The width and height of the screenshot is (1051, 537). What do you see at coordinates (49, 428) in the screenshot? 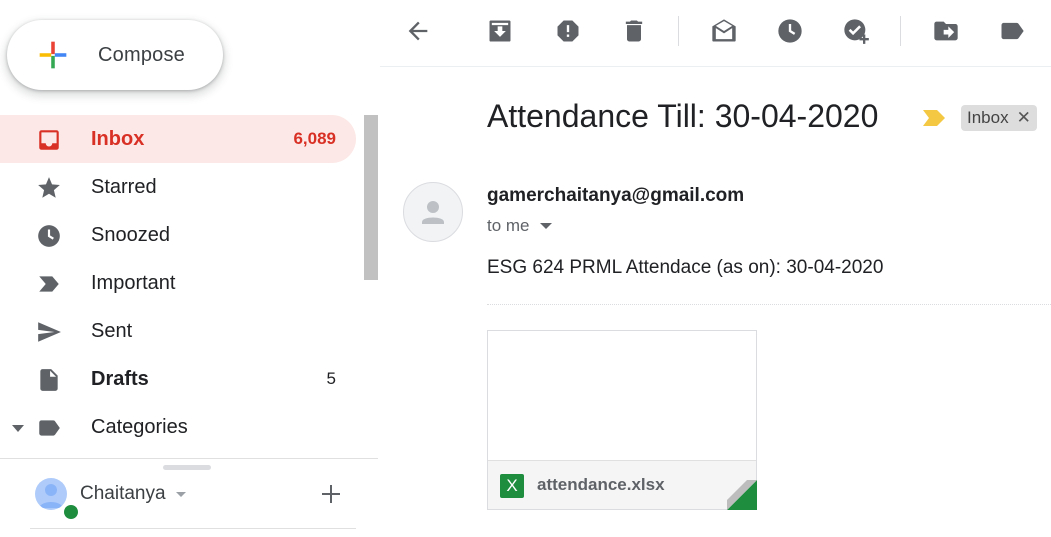
I see `label-icon` at bounding box center [49, 428].